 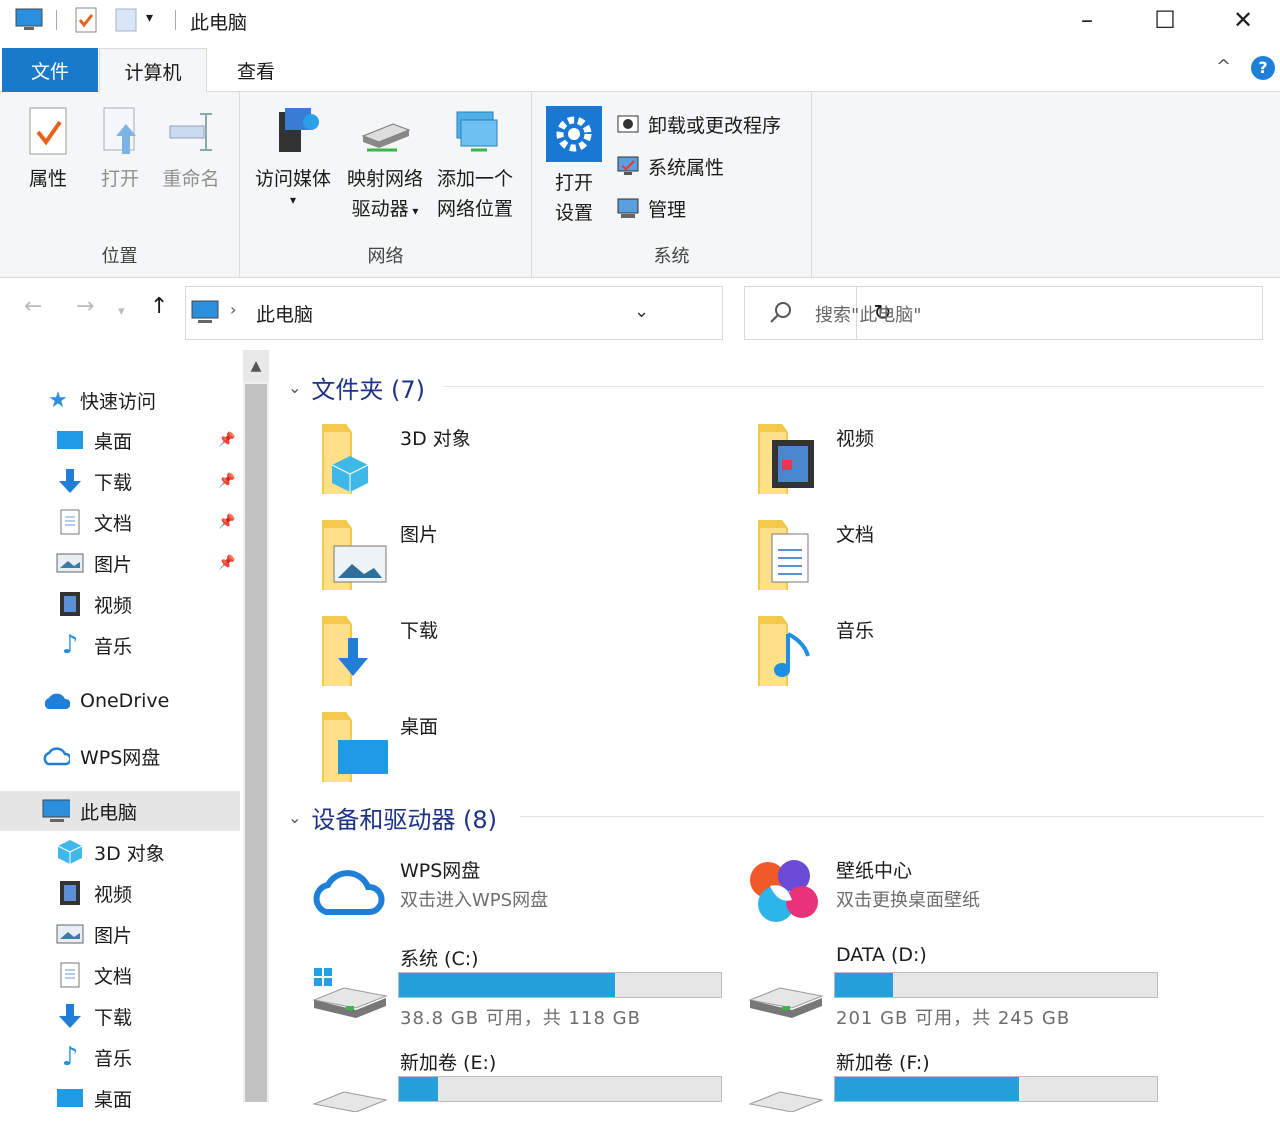 I want to click on address-bar: › 此电脑 ⌄ ↻, so click(x=538, y=313).